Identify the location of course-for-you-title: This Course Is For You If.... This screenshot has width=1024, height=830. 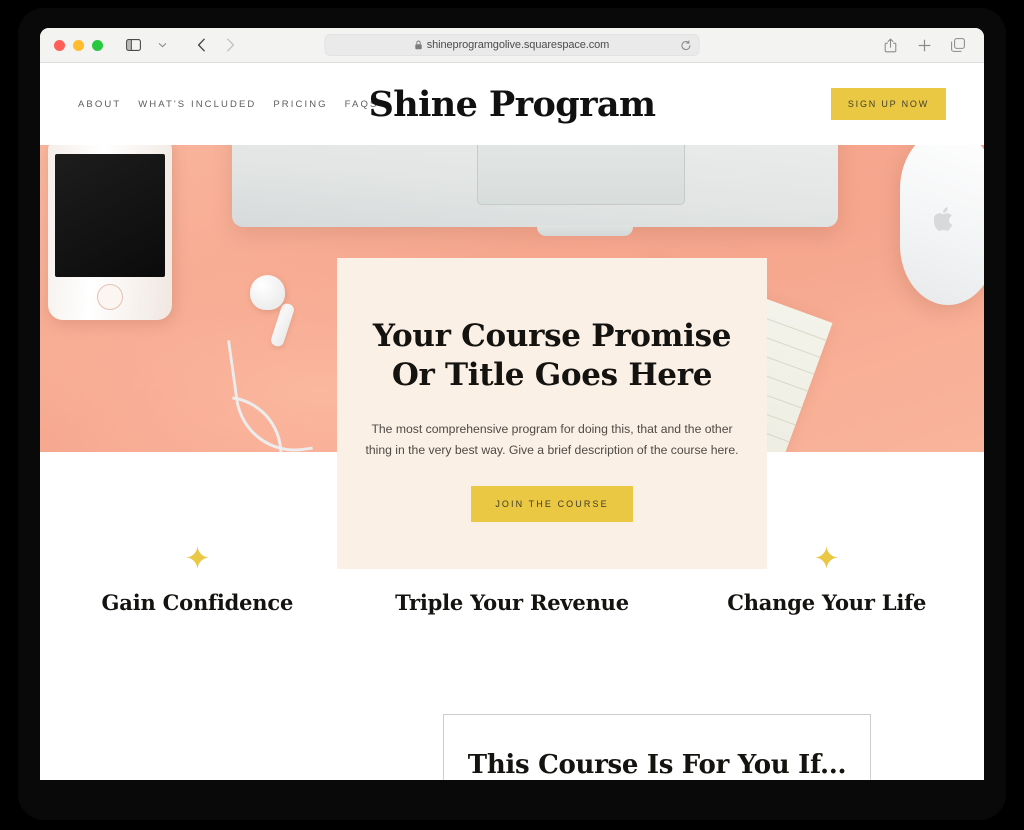
(657, 765).